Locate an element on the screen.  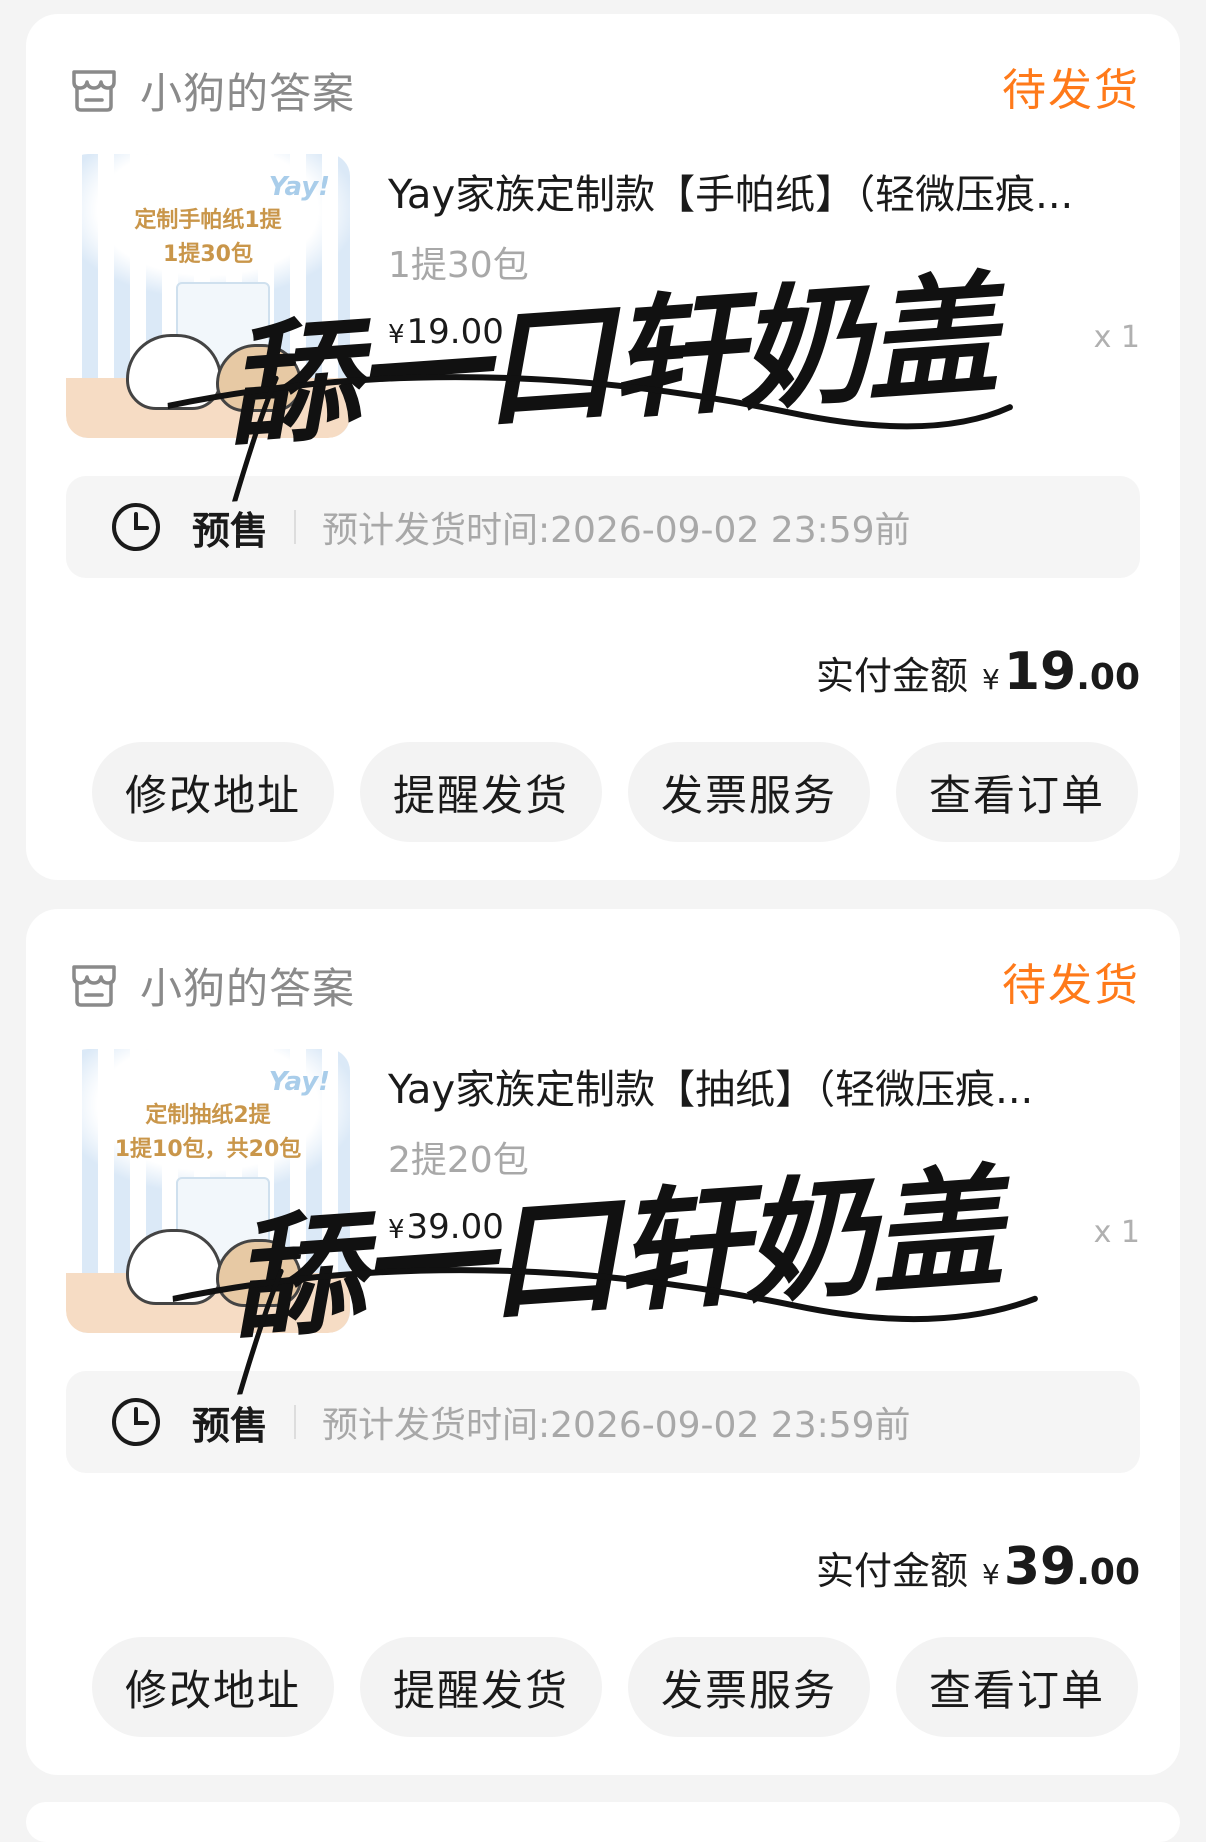
price-value: 19.00 is located at coordinates (455, 332).